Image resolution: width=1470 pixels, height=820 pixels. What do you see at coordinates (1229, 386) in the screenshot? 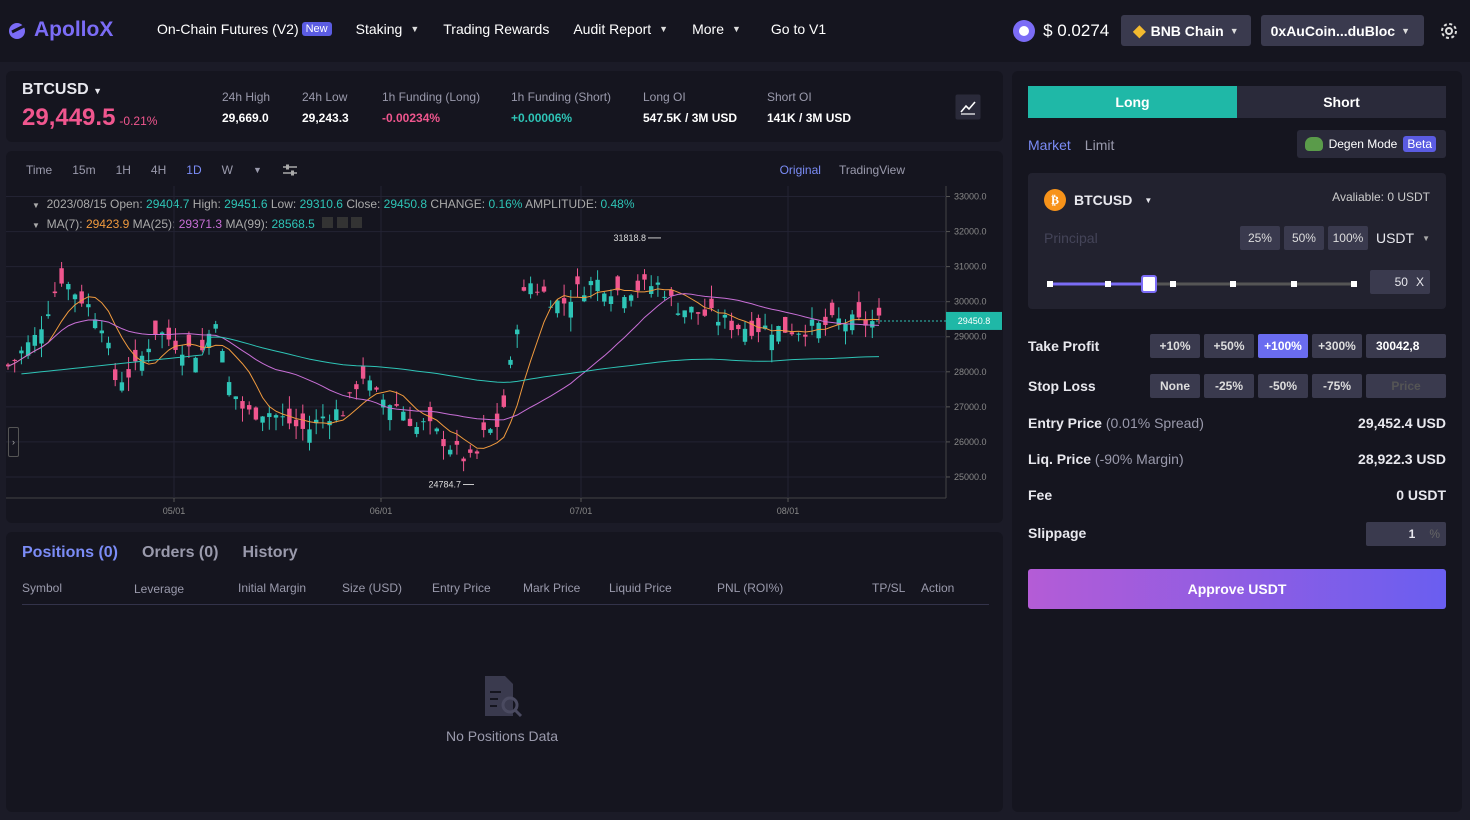
I see `sl-25-button: -25%` at bounding box center [1229, 386].